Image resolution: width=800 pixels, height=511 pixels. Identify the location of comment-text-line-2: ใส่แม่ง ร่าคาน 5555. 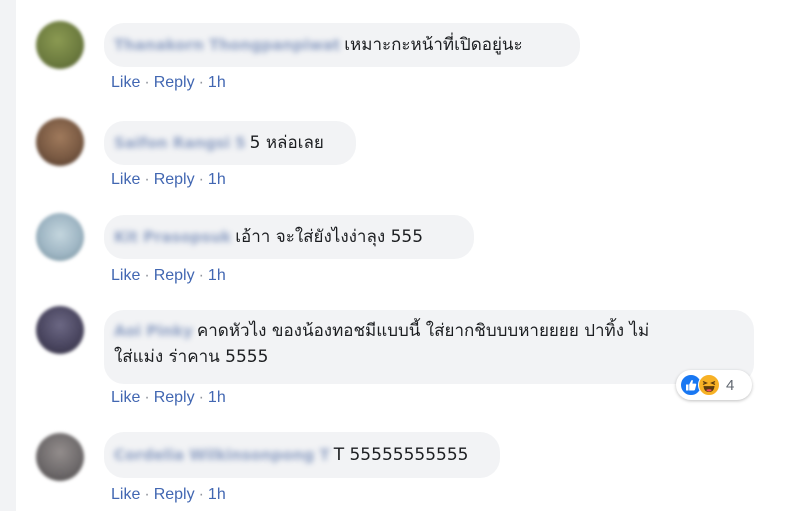
(191, 357).